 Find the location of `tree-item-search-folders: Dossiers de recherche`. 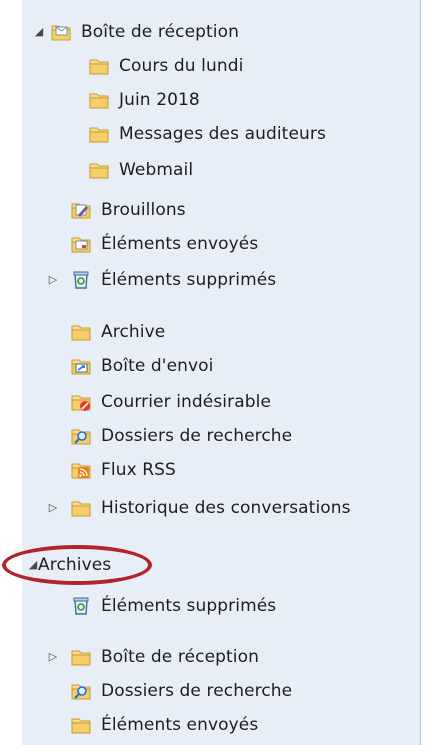

tree-item-search-folders: Dossiers de recherche is located at coordinates (181, 436).